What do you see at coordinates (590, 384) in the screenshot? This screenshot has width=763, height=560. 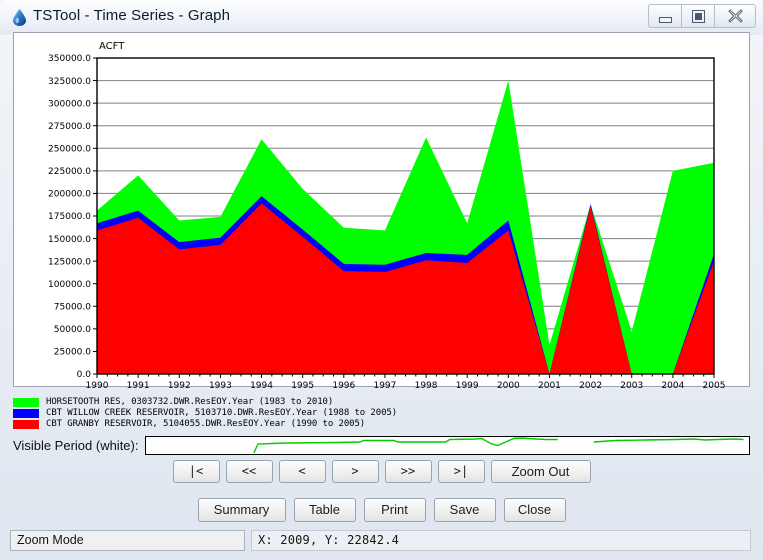 I see `svg-text: 2002` at bounding box center [590, 384].